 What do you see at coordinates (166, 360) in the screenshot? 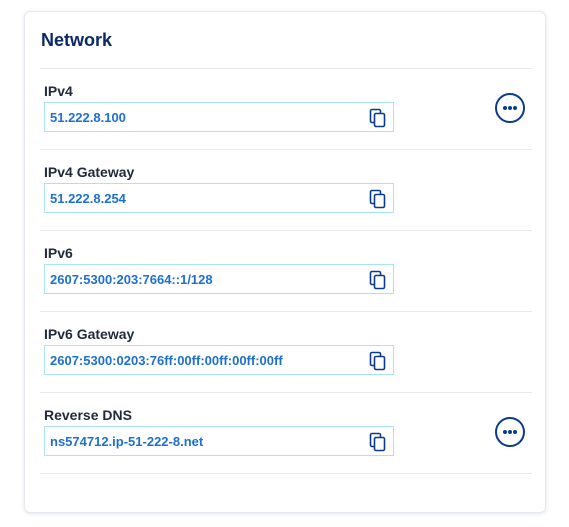
I see `ipv6-gateway-value: 2607:5300:0203:76ff:00ff:00ff:00ff:00ff` at bounding box center [166, 360].